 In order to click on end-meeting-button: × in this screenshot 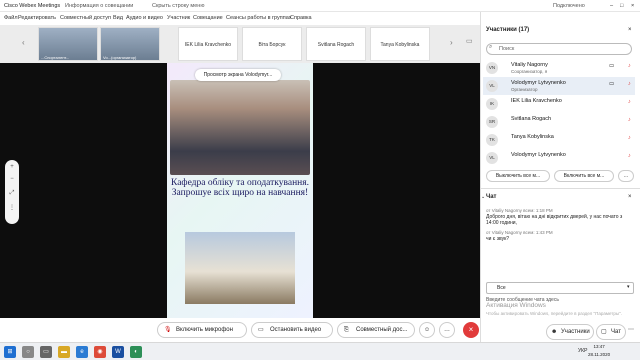, I will do `click(471, 330)`.